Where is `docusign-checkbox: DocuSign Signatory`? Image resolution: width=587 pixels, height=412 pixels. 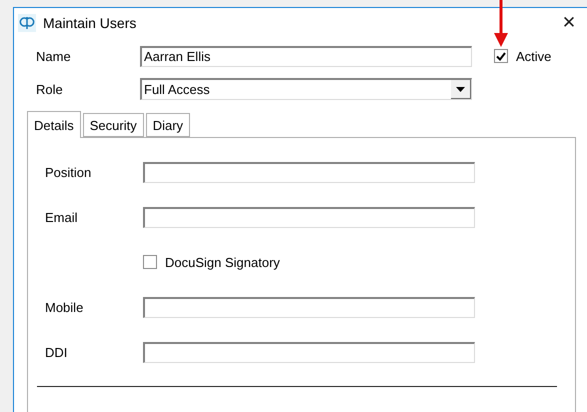 docusign-checkbox: DocuSign Signatory is located at coordinates (211, 262).